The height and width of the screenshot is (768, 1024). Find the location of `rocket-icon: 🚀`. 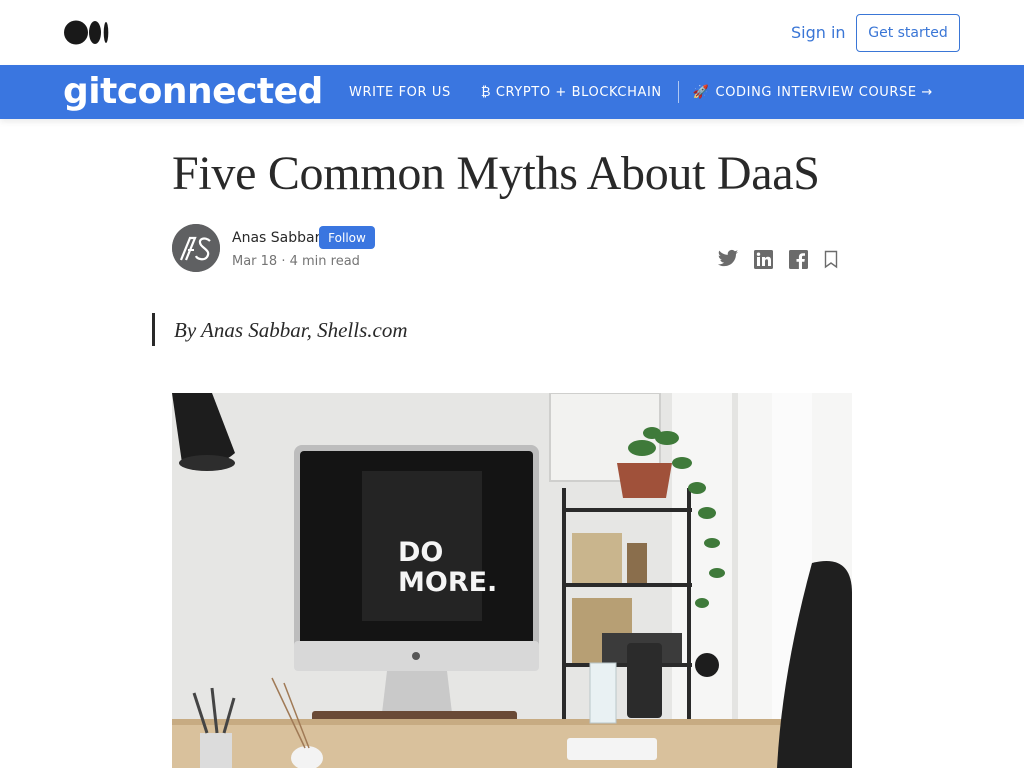

rocket-icon: 🚀 is located at coordinates (701, 92).